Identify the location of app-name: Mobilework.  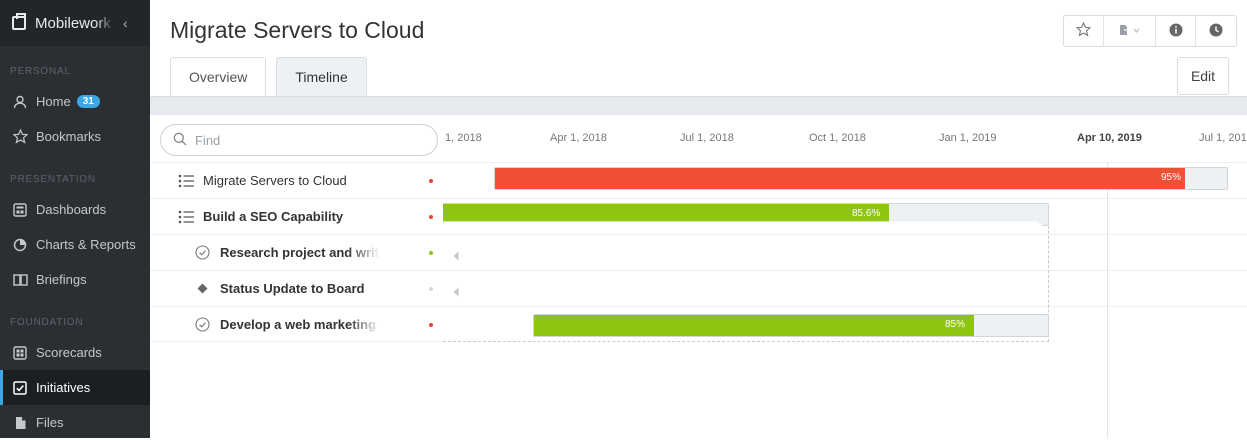
(73, 23).